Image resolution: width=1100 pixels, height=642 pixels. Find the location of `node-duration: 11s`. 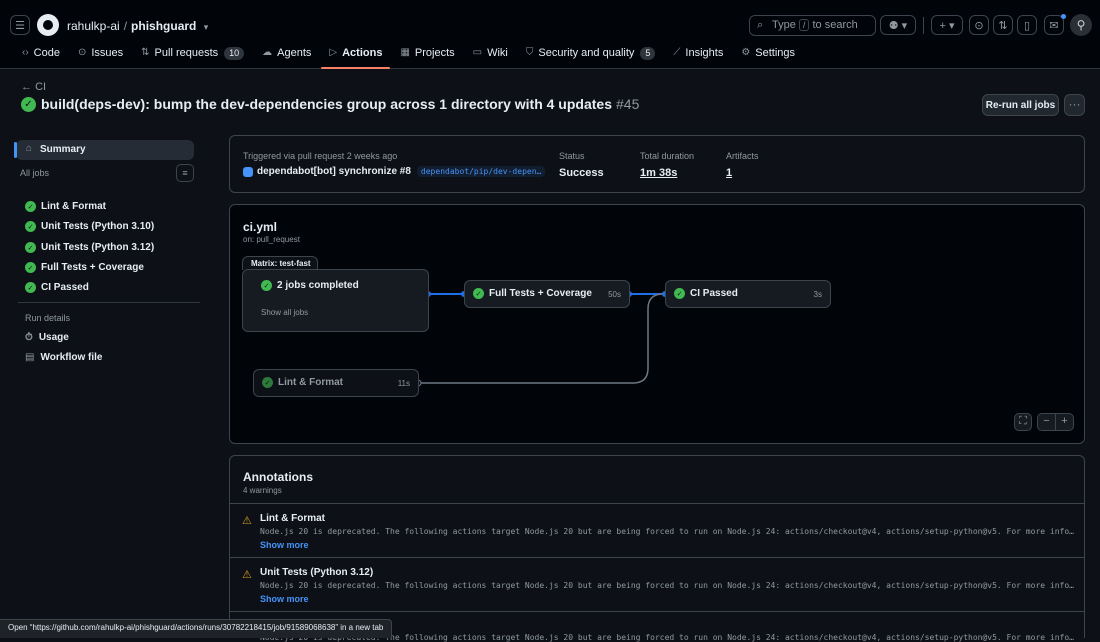

node-duration: 11s is located at coordinates (403, 383).